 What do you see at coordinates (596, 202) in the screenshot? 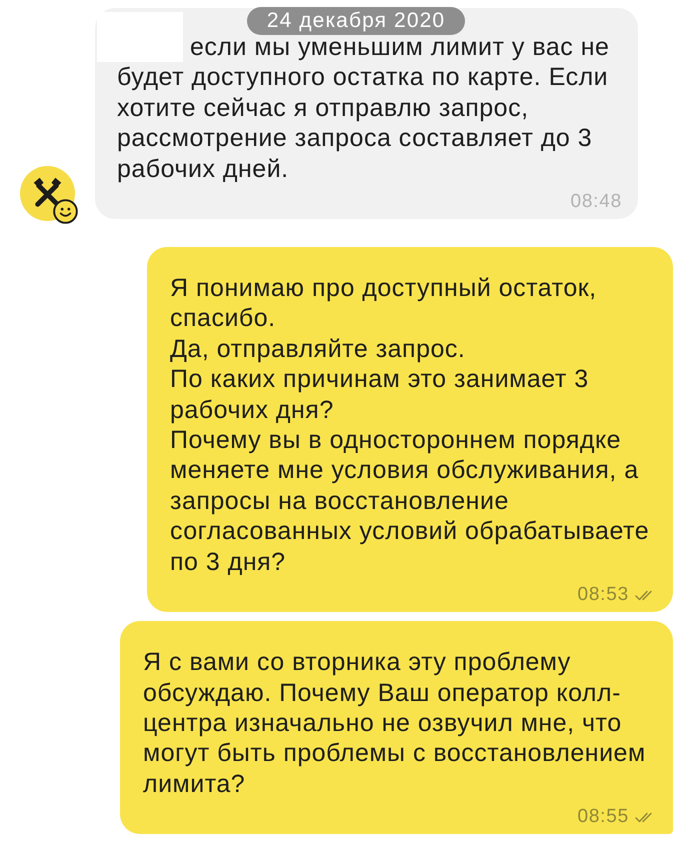
I see `message-time: 08:48` at bounding box center [596, 202].